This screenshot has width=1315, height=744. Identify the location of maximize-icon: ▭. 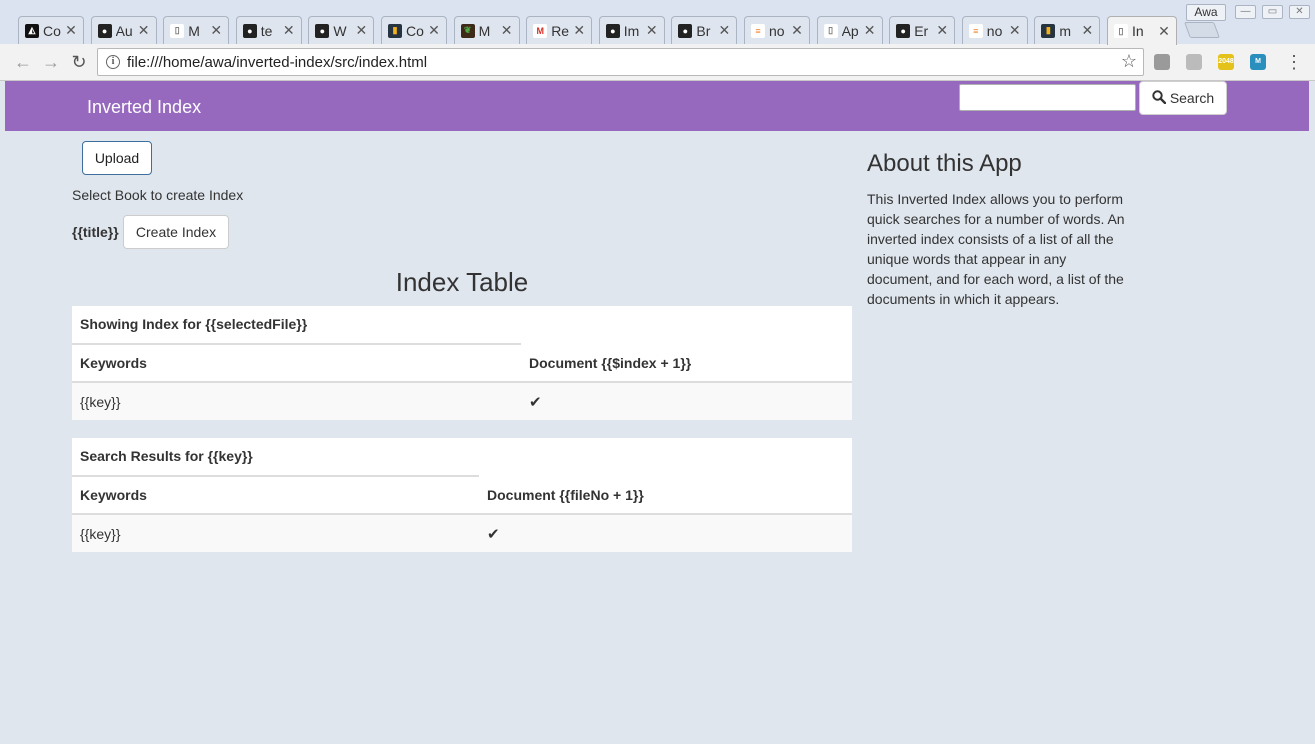
(1272, 12).